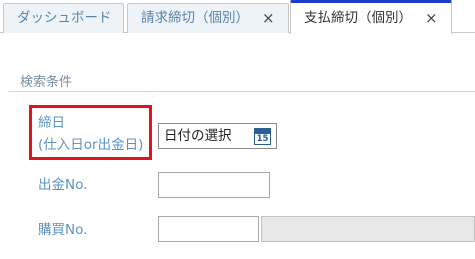  I want to click on purchase-no-label: 購買No., so click(63, 230).